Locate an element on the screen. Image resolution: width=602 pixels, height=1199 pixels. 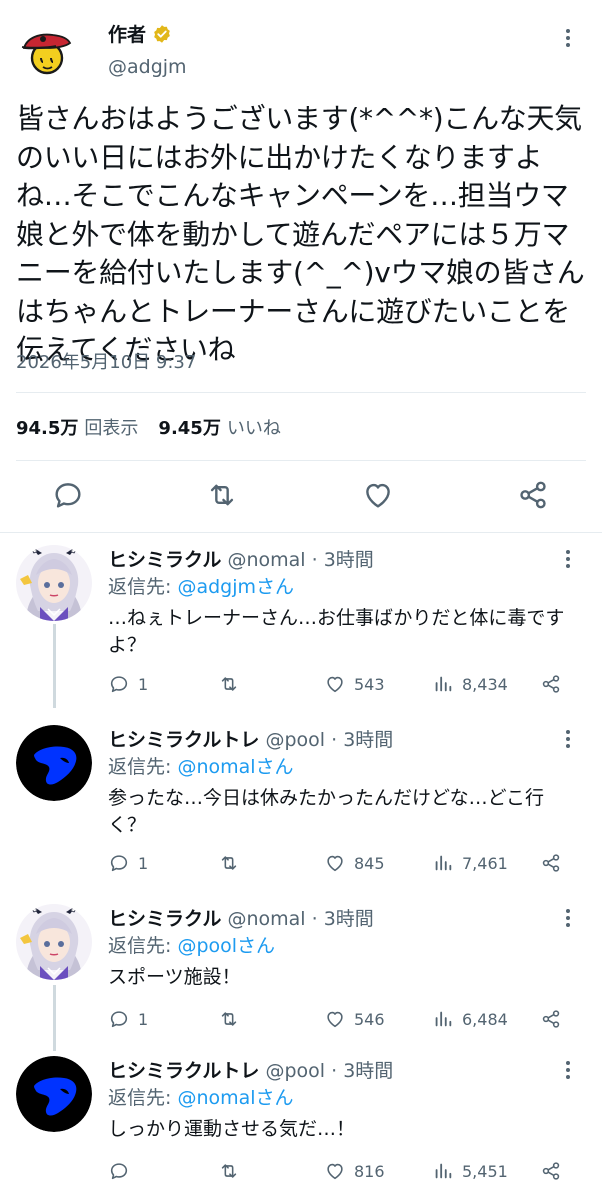
author-name: 作者 is located at coordinates (140, 33).